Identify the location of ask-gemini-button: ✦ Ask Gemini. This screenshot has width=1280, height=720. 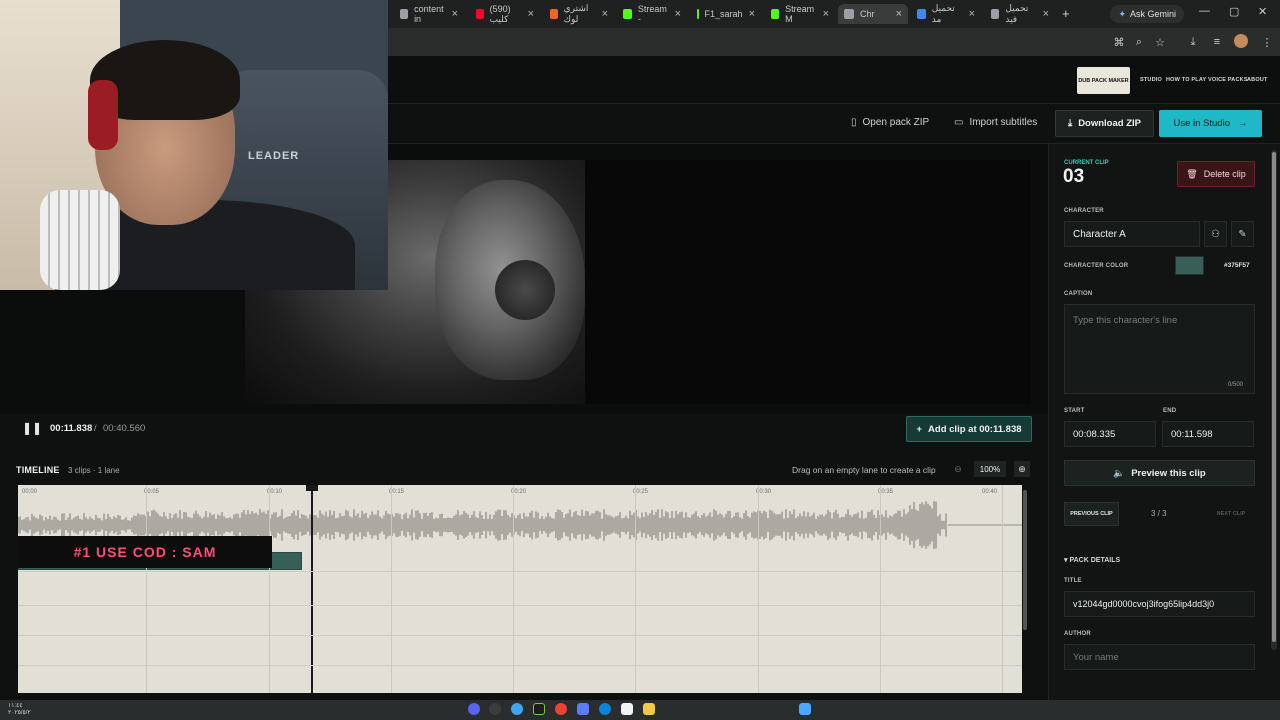
(1147, 14).